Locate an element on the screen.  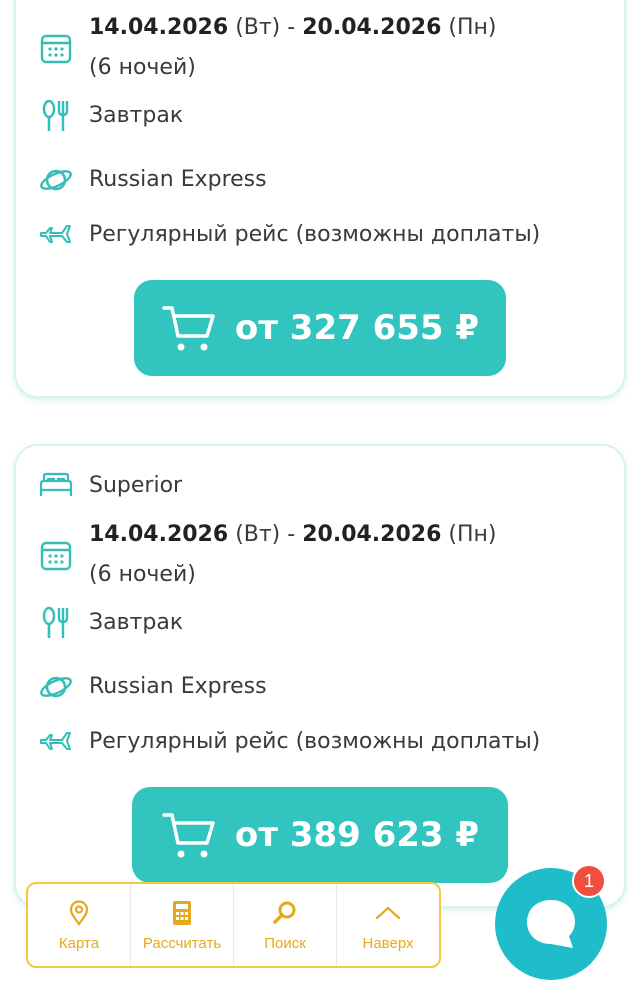
price-button: от 327 655 ₽ is located at coordinates (320, 328).